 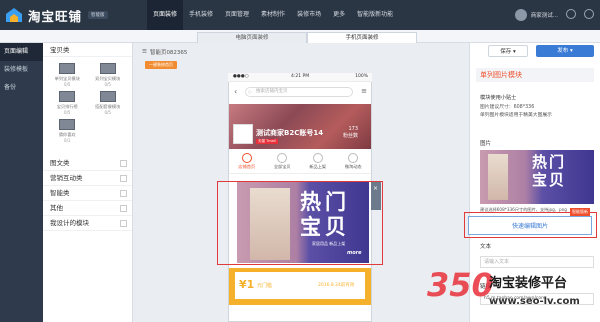 What do you see at coordinates (235, 91) in the screenshot?
I see `back-icon: ‹` at bounding box center [235, 91].